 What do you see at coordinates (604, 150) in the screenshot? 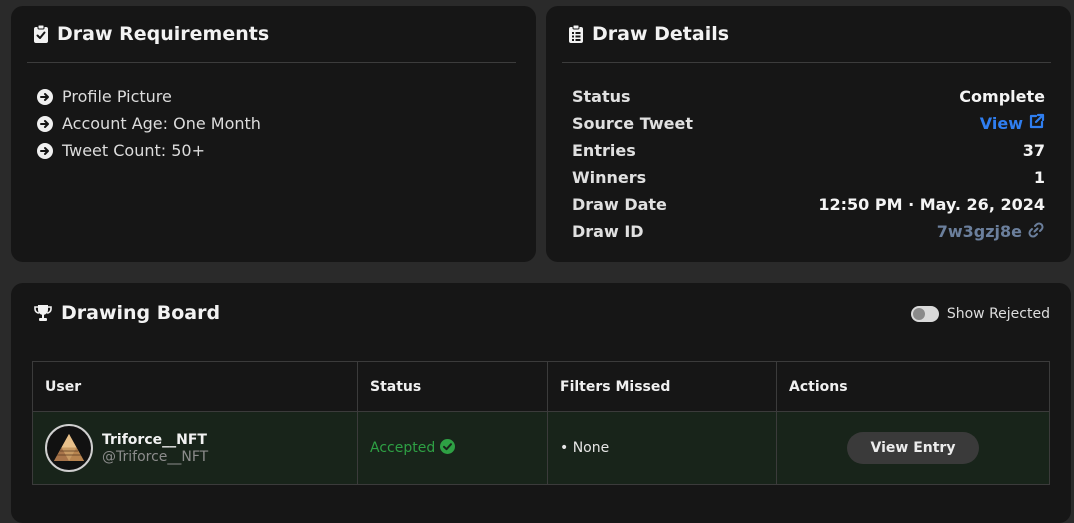
I see `detail-label: Entries` at bounding box center [604, 150].